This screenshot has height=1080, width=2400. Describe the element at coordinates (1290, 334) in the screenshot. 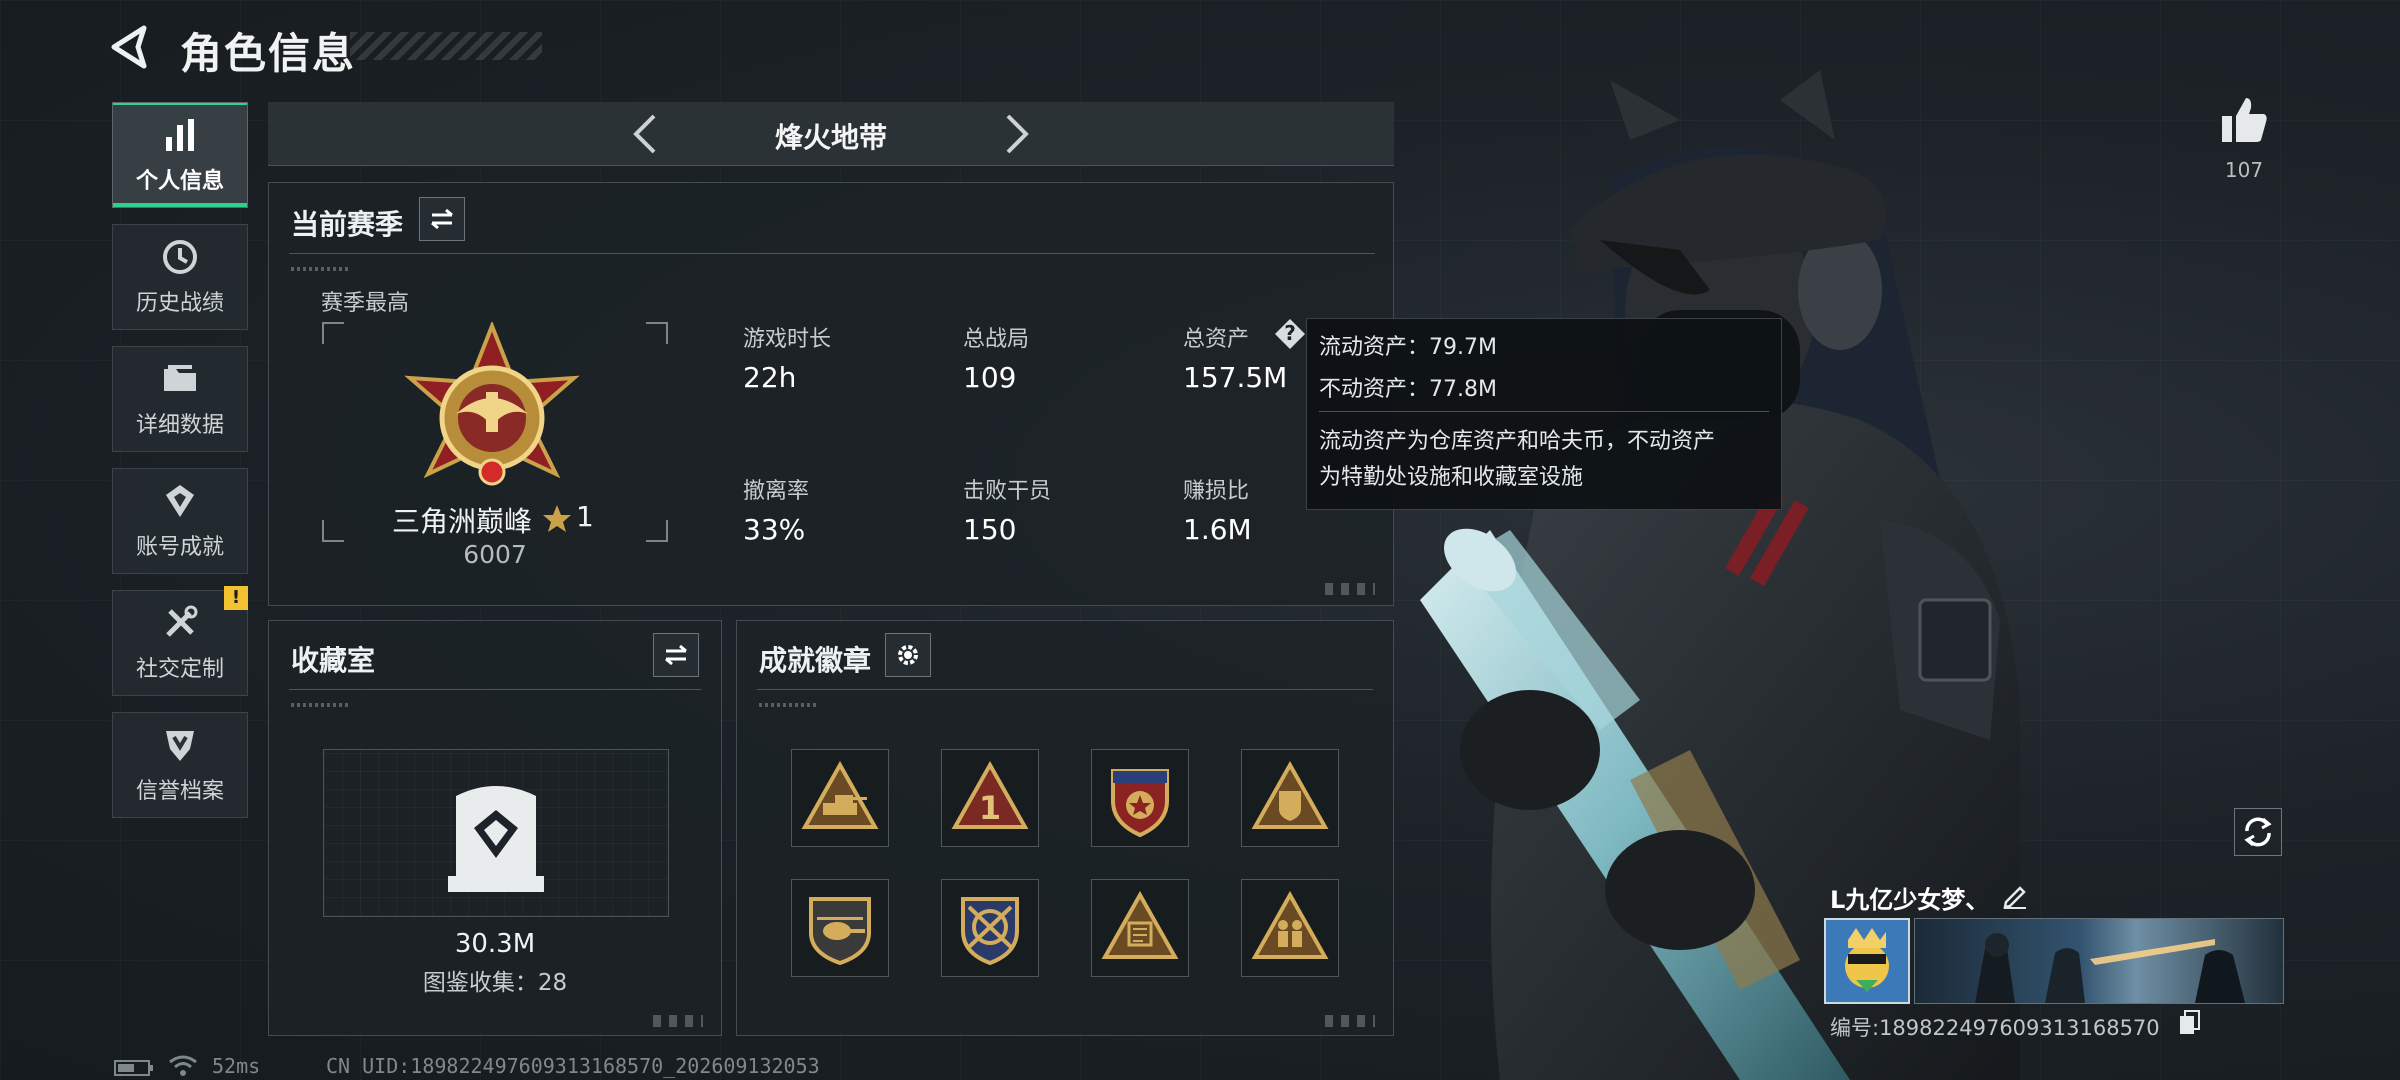

I see `asset-help-icon: ?` at that location.